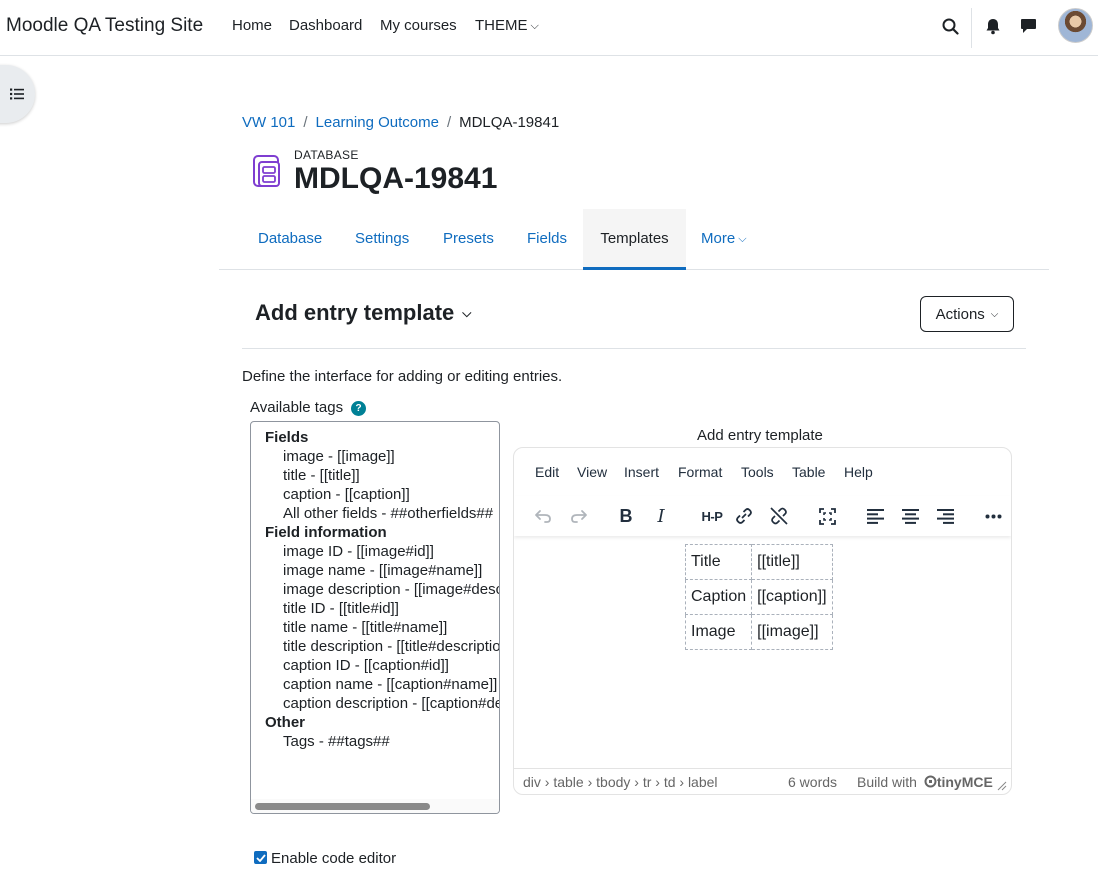 The image size is (1098, 883). What do you see at coordinates (268, 122) in the screenshot?
I see `breadcrumb-course: VW 101` at bounding box center [268, 122].